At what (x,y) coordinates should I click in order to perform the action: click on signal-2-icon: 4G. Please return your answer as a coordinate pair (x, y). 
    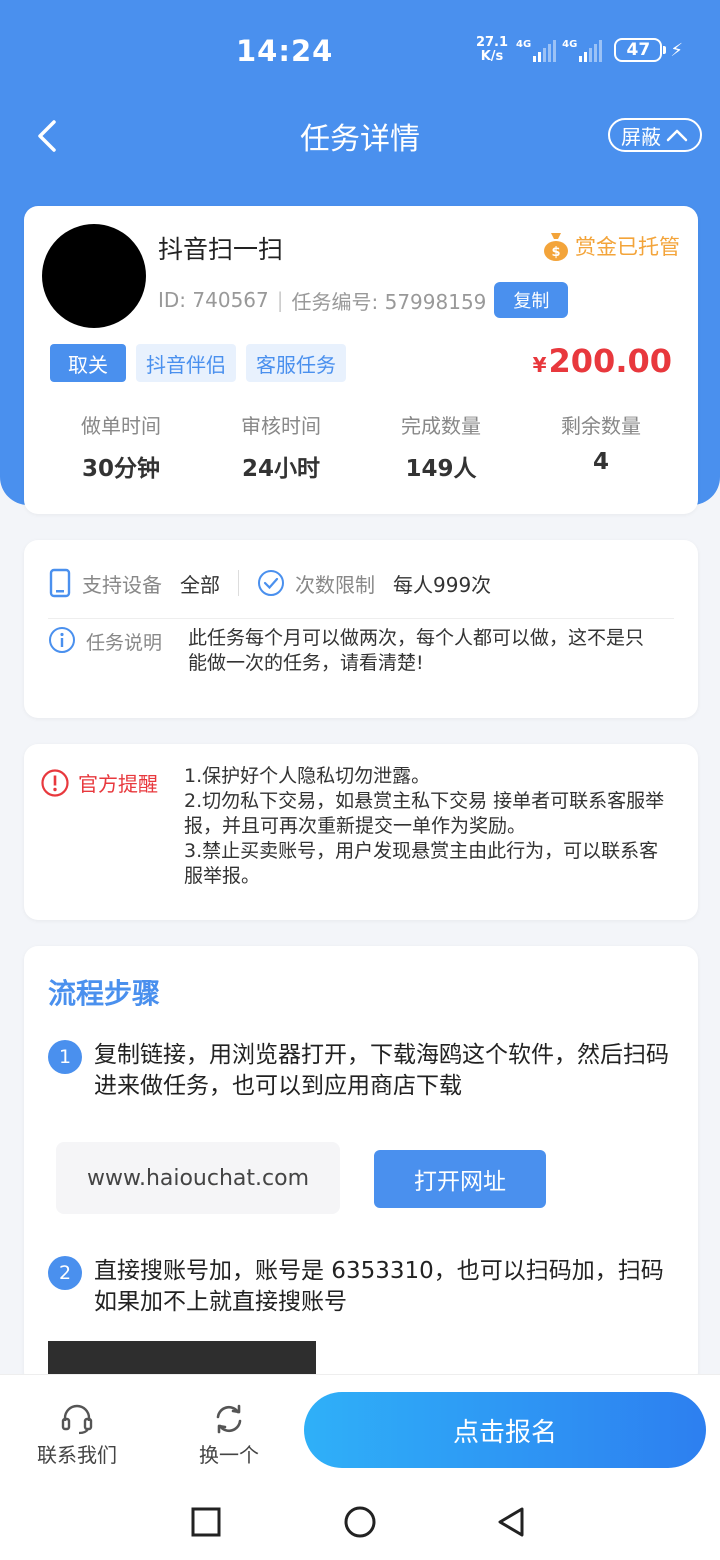
    Looking at the image, I should click on (582, 50).